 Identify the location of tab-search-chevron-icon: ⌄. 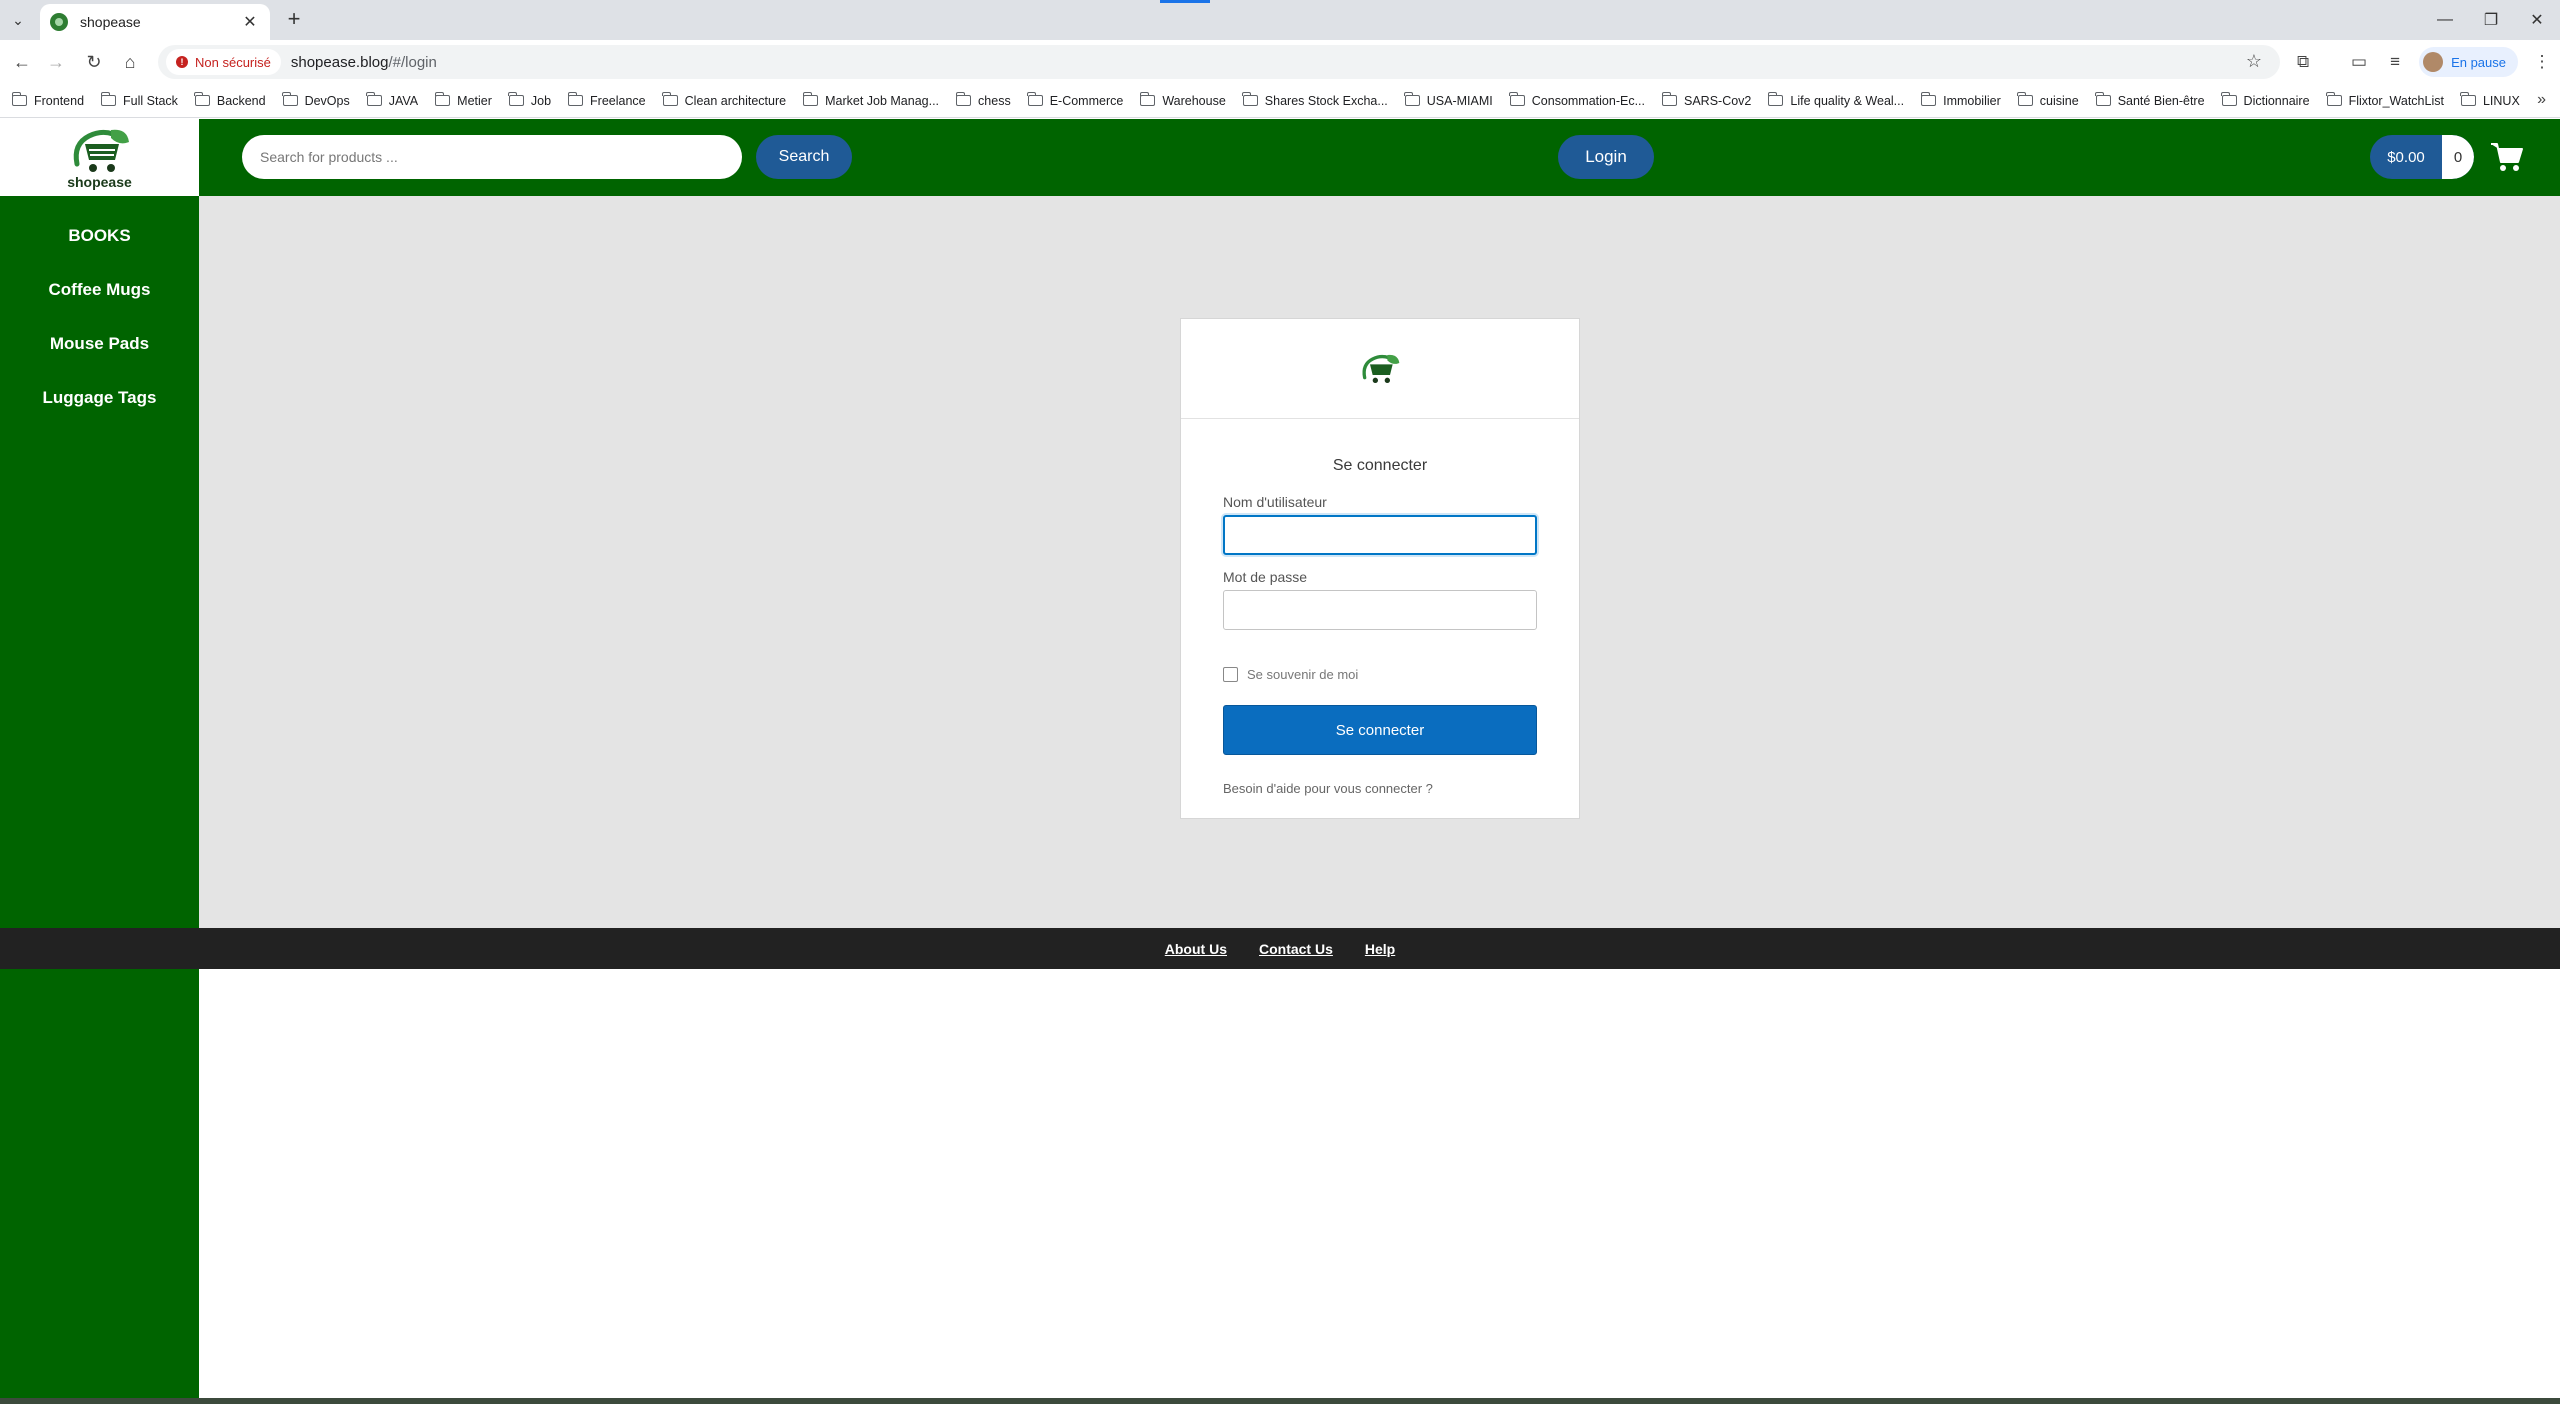
(18, 20).